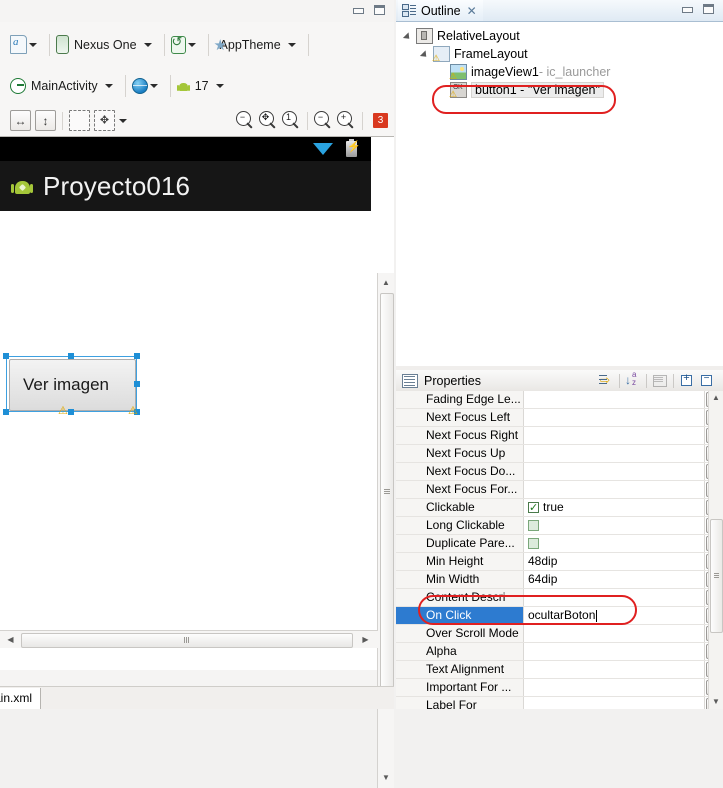  Describe the element at coordinates (291, 120) in the screenshot. I see `zoom-100-button: 1` at that location.